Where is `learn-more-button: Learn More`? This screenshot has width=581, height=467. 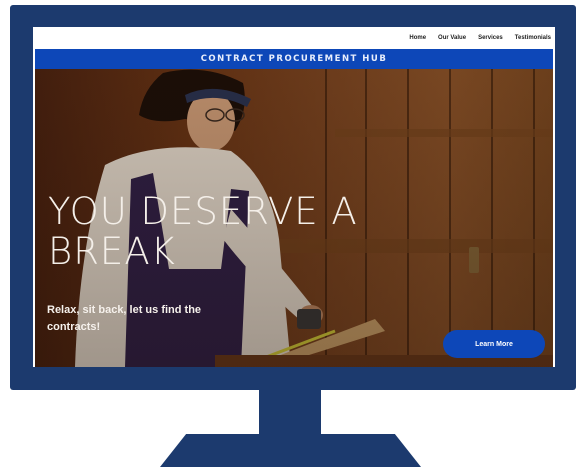 learn-more-button: Learn More is located at coordinates (494, 344).